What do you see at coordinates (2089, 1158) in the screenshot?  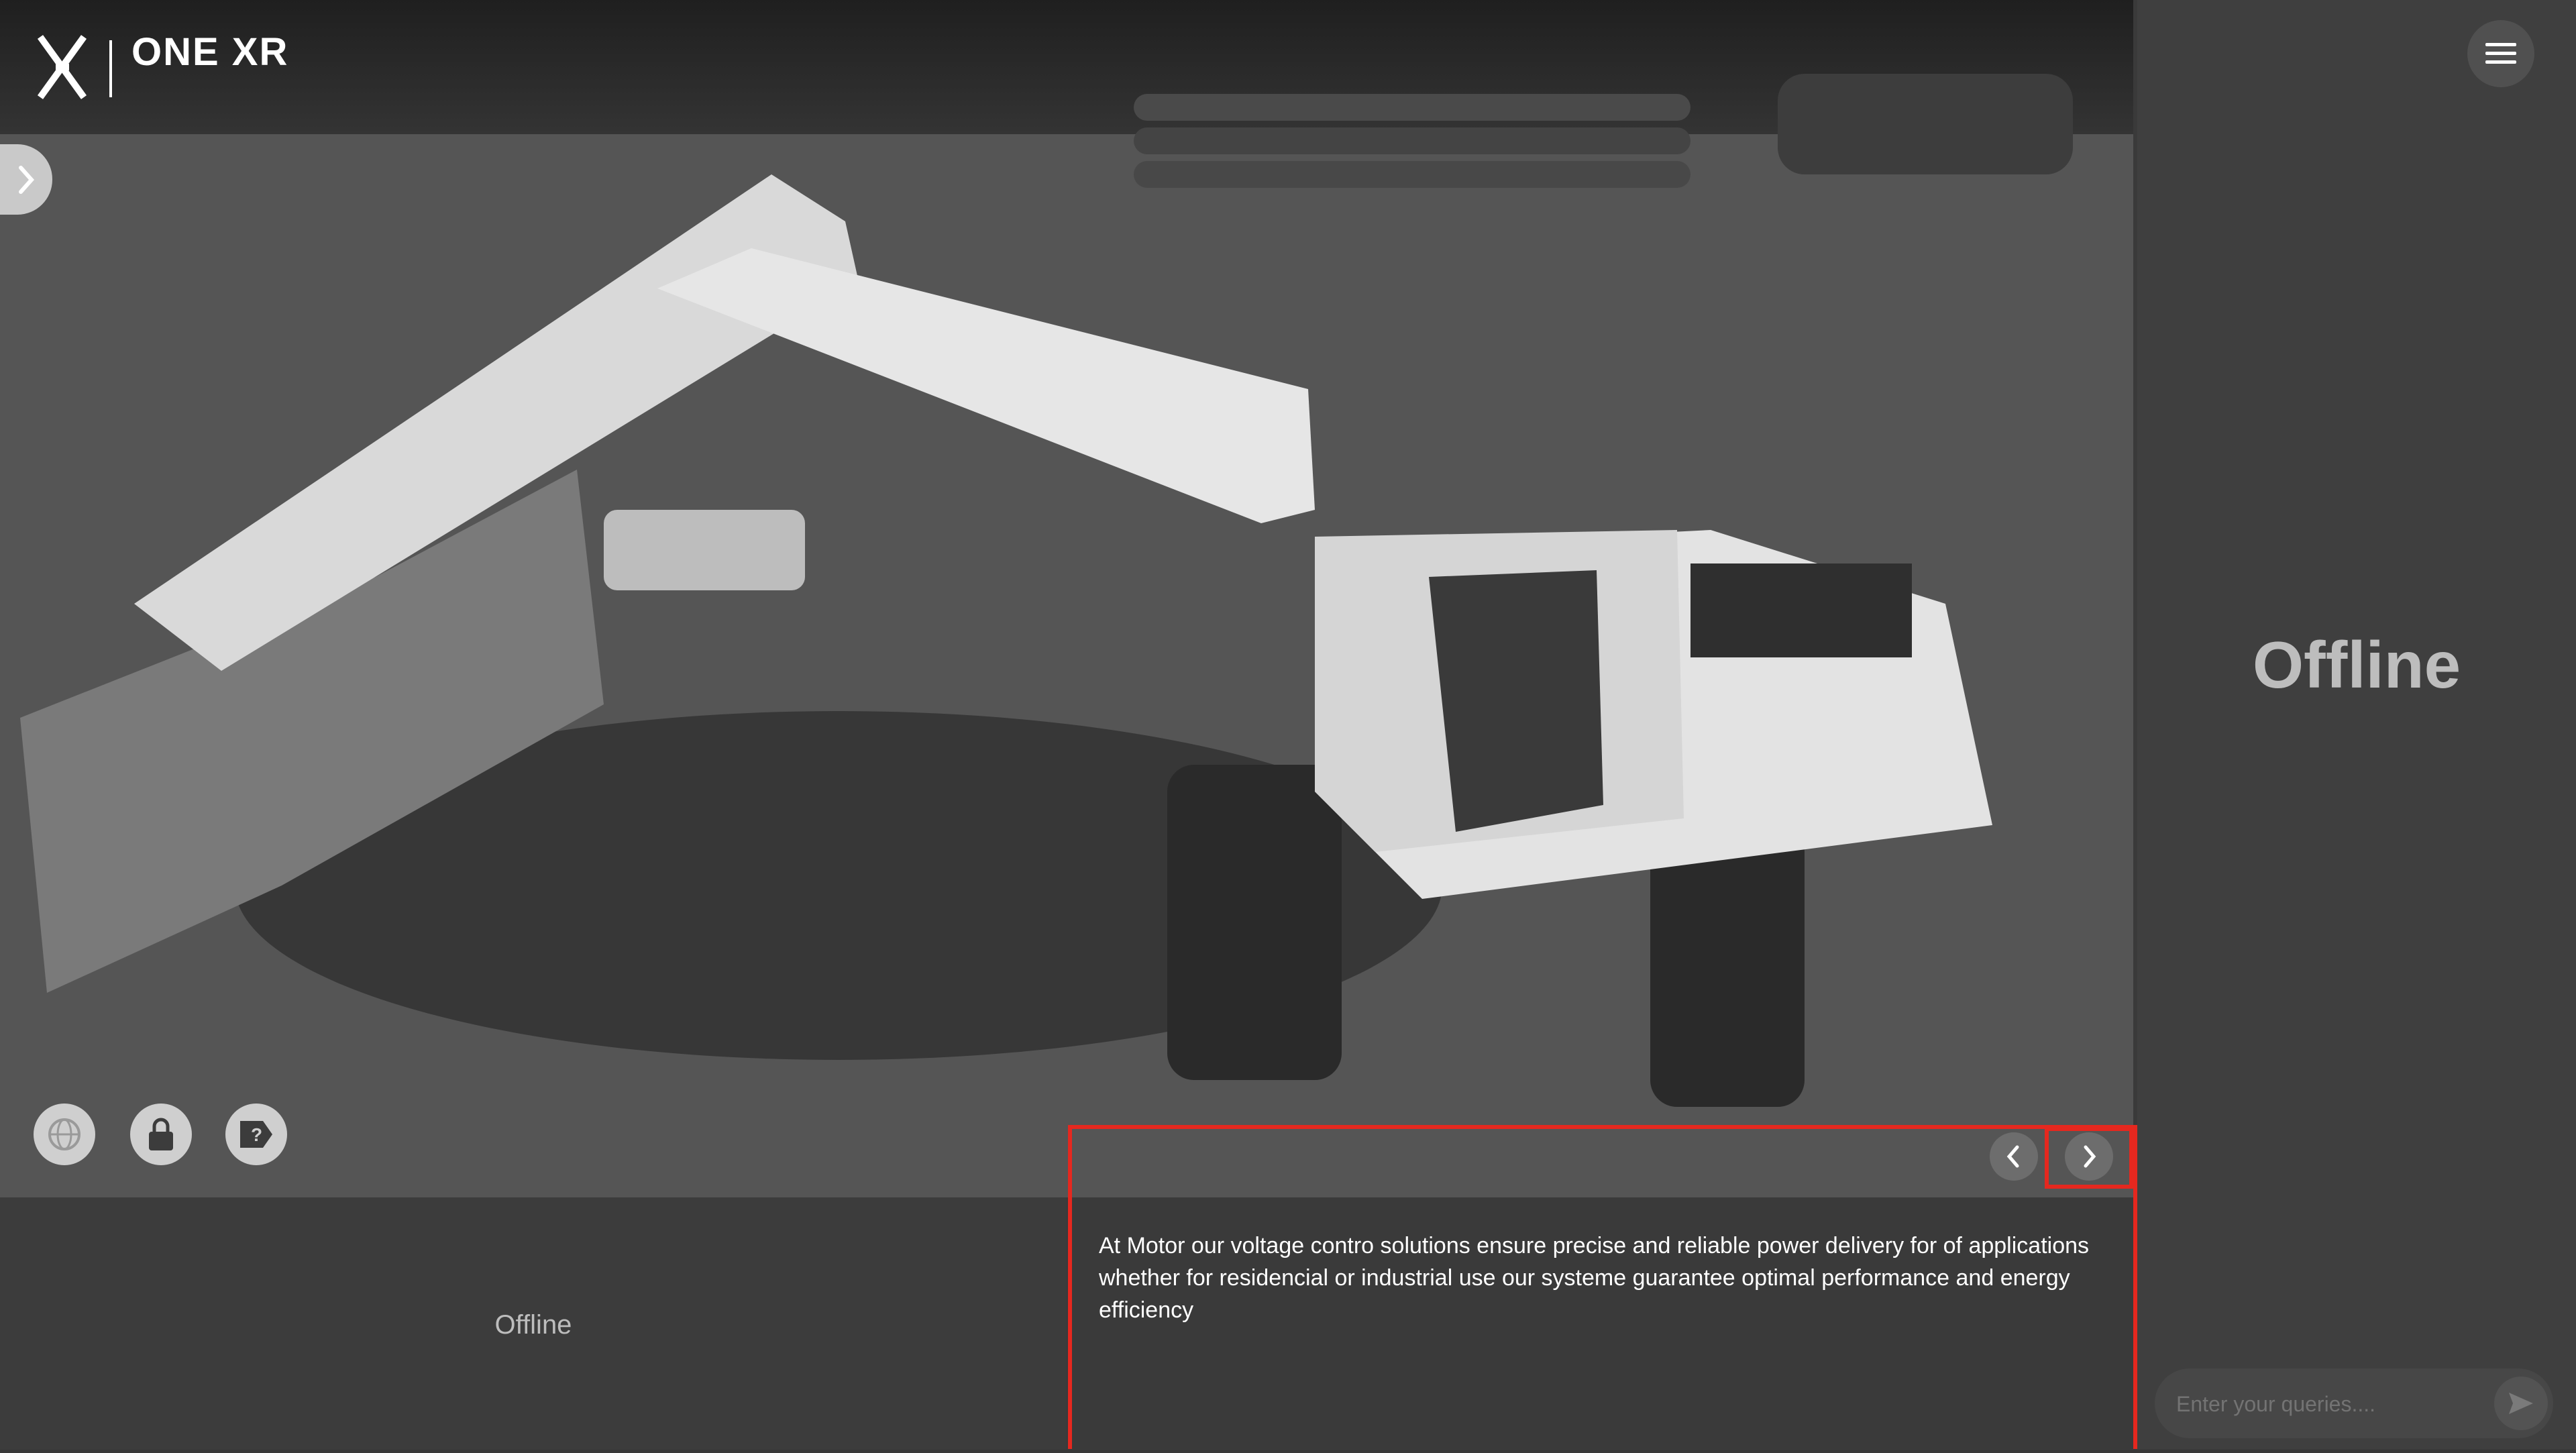 I see `next-button-highlight` at bounding box center [2089, 1158].